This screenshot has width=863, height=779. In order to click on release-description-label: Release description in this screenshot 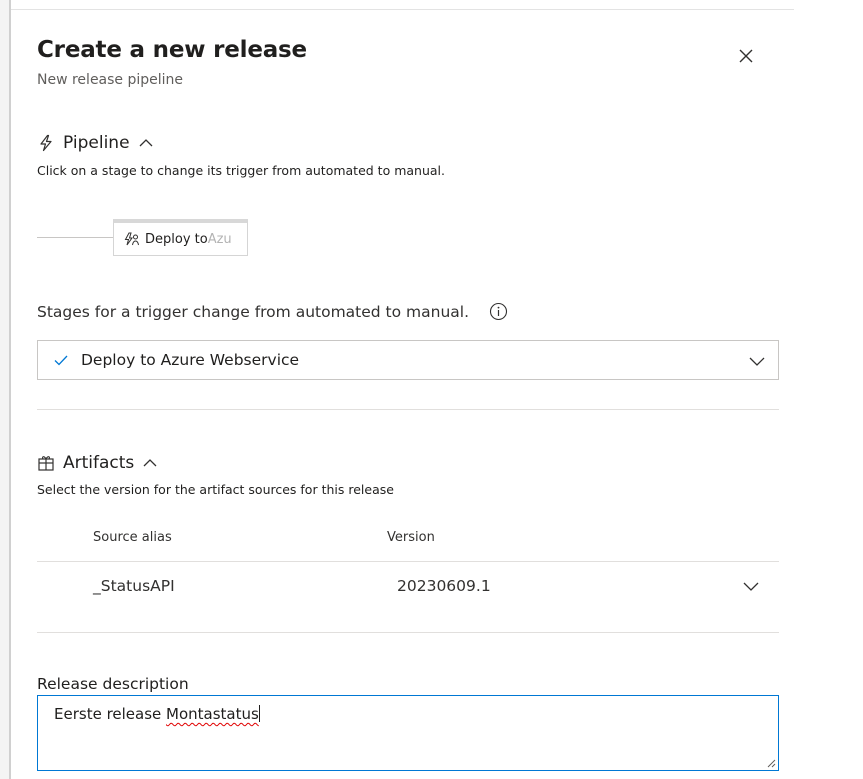, I will do `click(113, 684)`.